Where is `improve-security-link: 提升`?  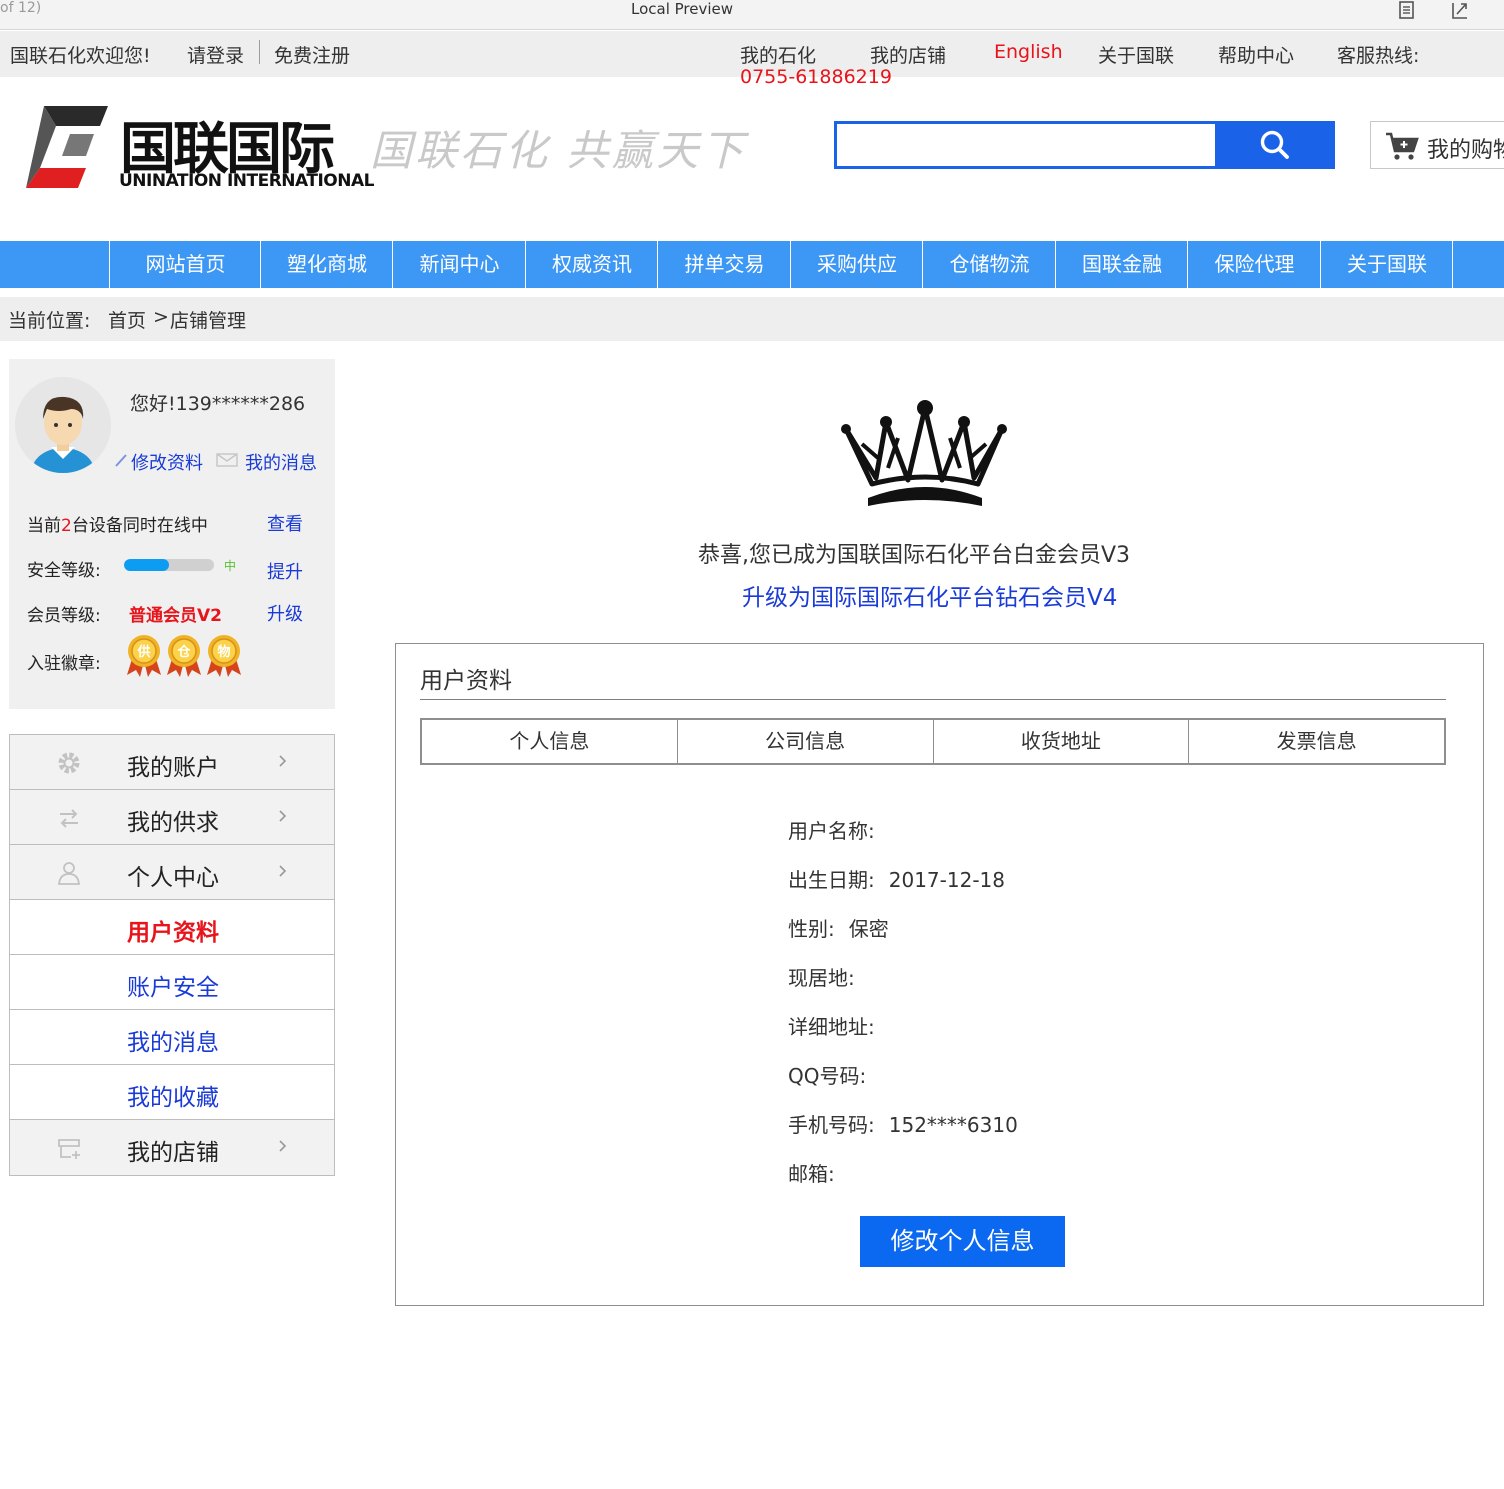 improve-security-link: 提升 is located at coordinates (285, 571).